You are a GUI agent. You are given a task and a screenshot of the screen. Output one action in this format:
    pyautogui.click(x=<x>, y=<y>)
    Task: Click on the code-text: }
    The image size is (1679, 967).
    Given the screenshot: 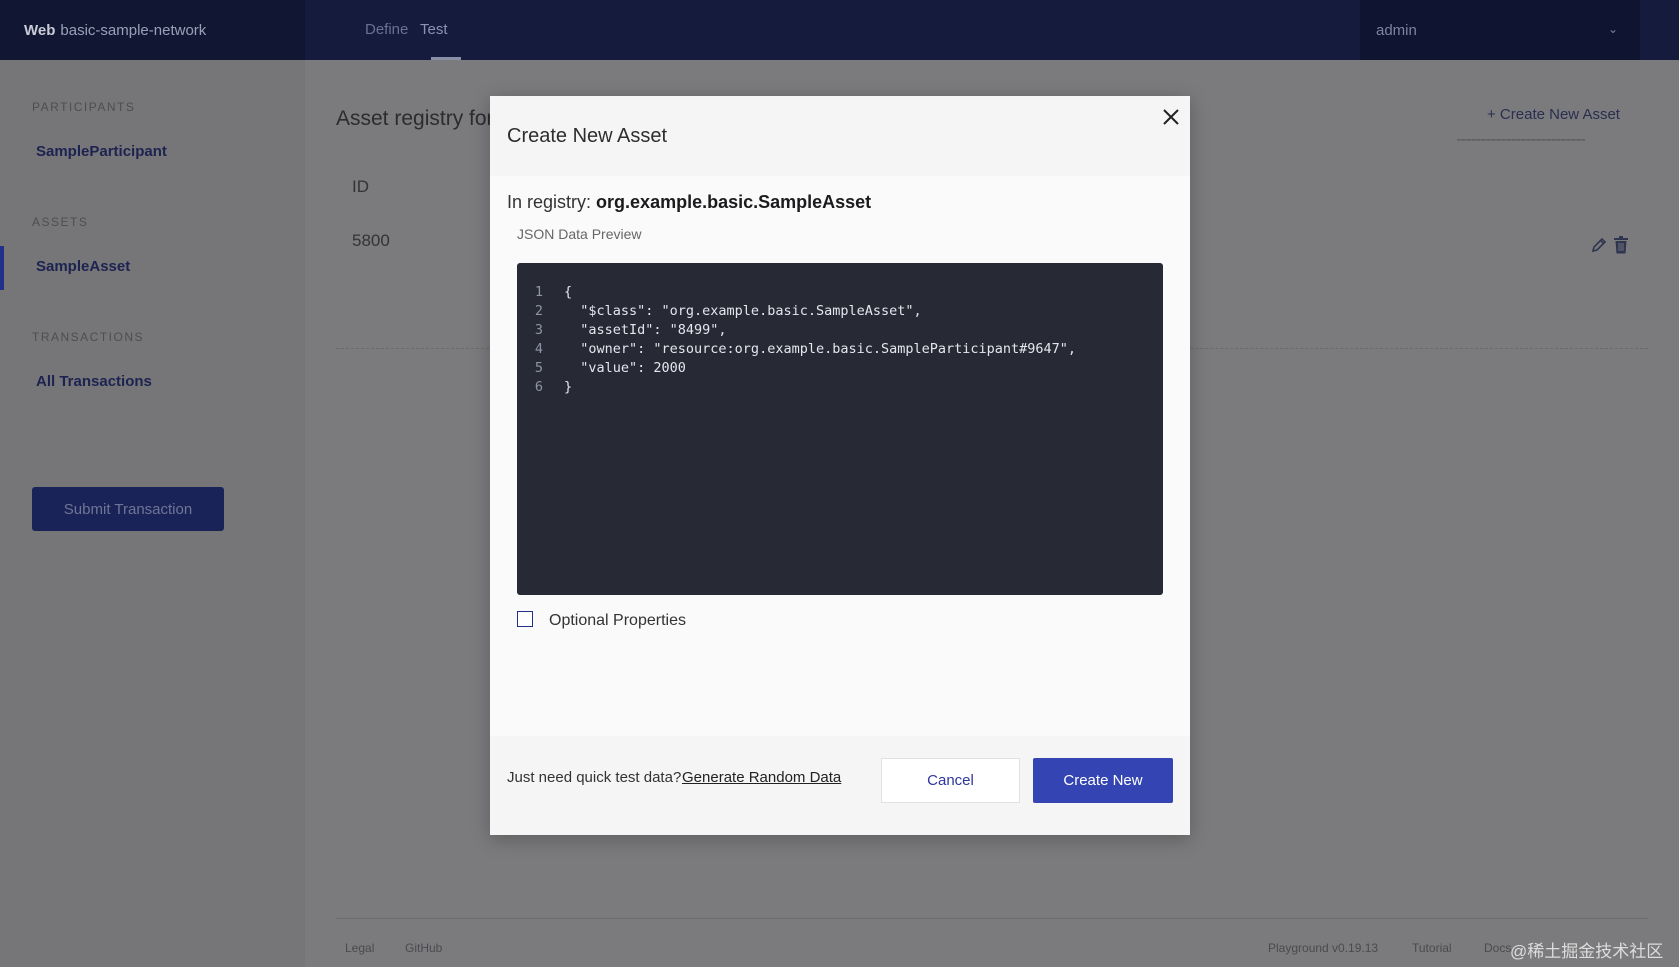 What is the action you would take?
    pyautogui.click(x=568, y=387)
    